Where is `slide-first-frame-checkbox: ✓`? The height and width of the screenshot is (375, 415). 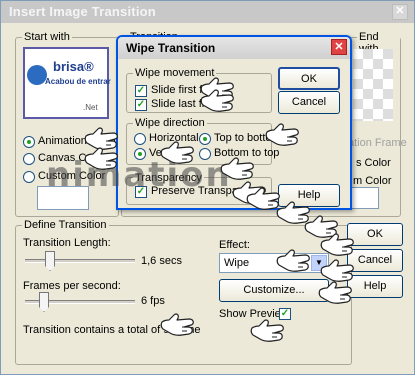 slide-first-frame-checkbox: ✓ is located at coordinates (141, 91).